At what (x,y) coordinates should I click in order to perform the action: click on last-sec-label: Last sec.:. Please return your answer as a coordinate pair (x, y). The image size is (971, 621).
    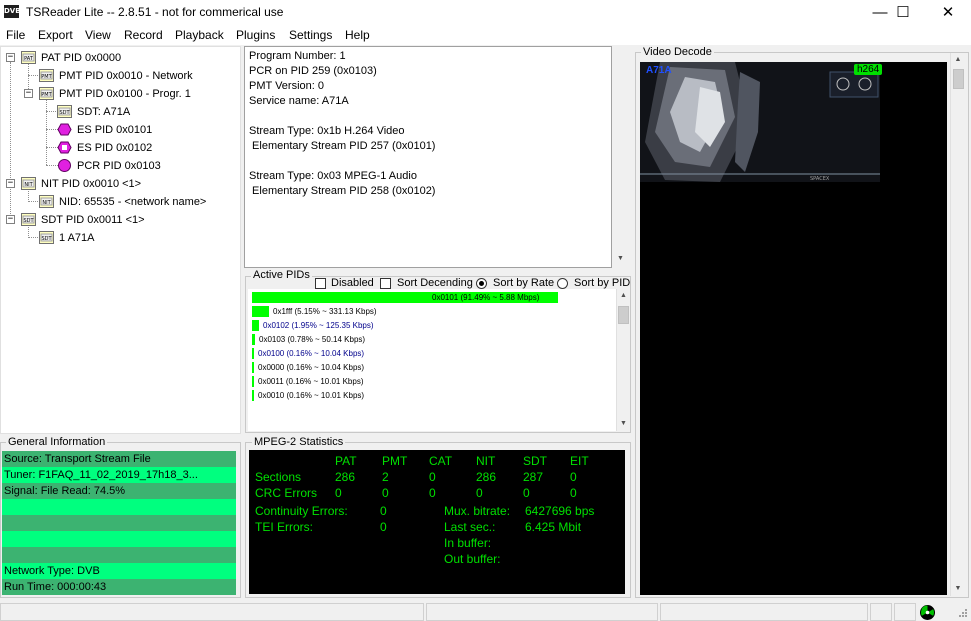
    Looking at the image, I should click on (470, 527).